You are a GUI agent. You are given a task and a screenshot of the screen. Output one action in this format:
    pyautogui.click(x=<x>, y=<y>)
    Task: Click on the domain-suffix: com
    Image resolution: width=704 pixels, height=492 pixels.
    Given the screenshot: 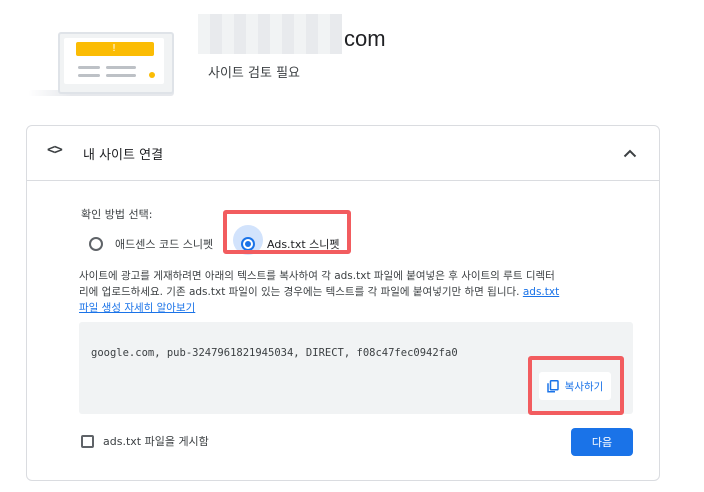 What is the action you would take?
    pyautogui.click(x=365, y=38)
    